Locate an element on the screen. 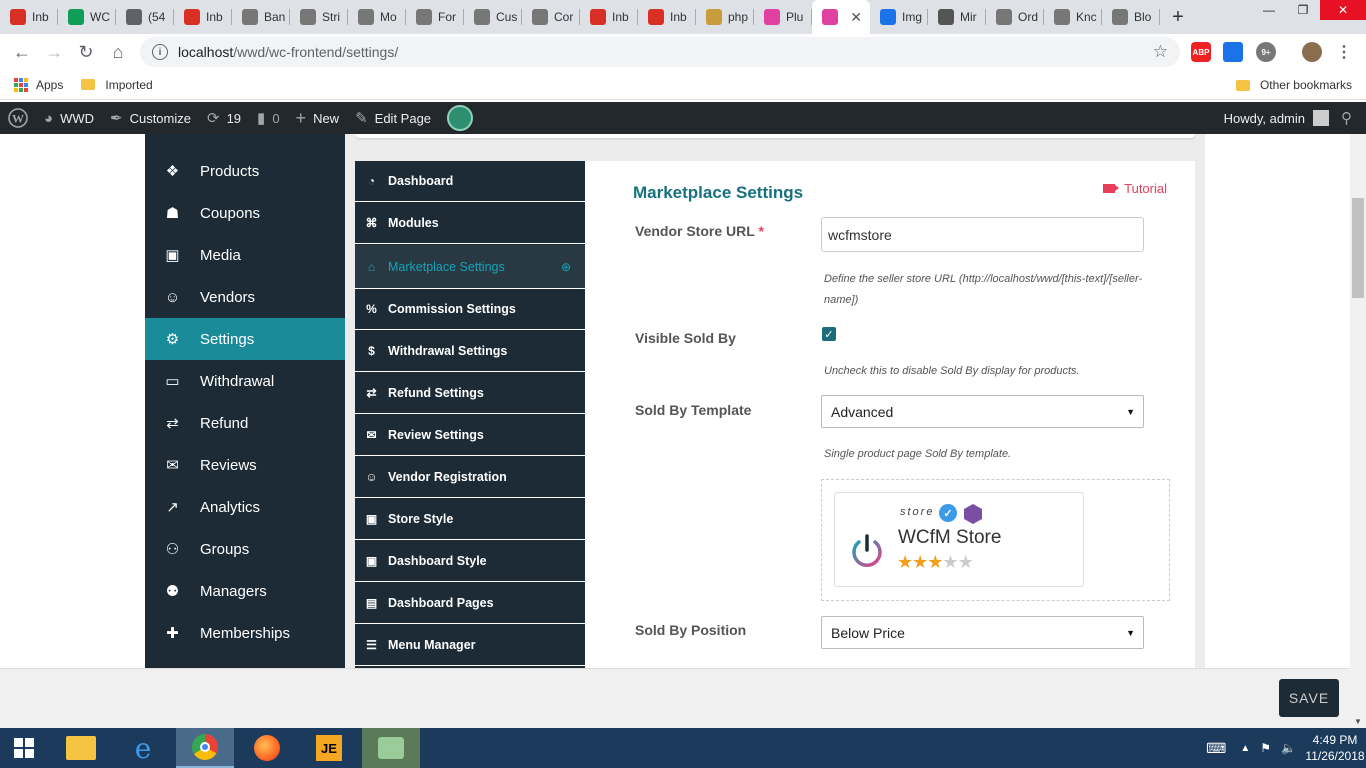 This screenshot has height=768, width=1366. submenu-item-withdrawal-settings: $ Withdrawal Settings is located at coordinates (470, 351).